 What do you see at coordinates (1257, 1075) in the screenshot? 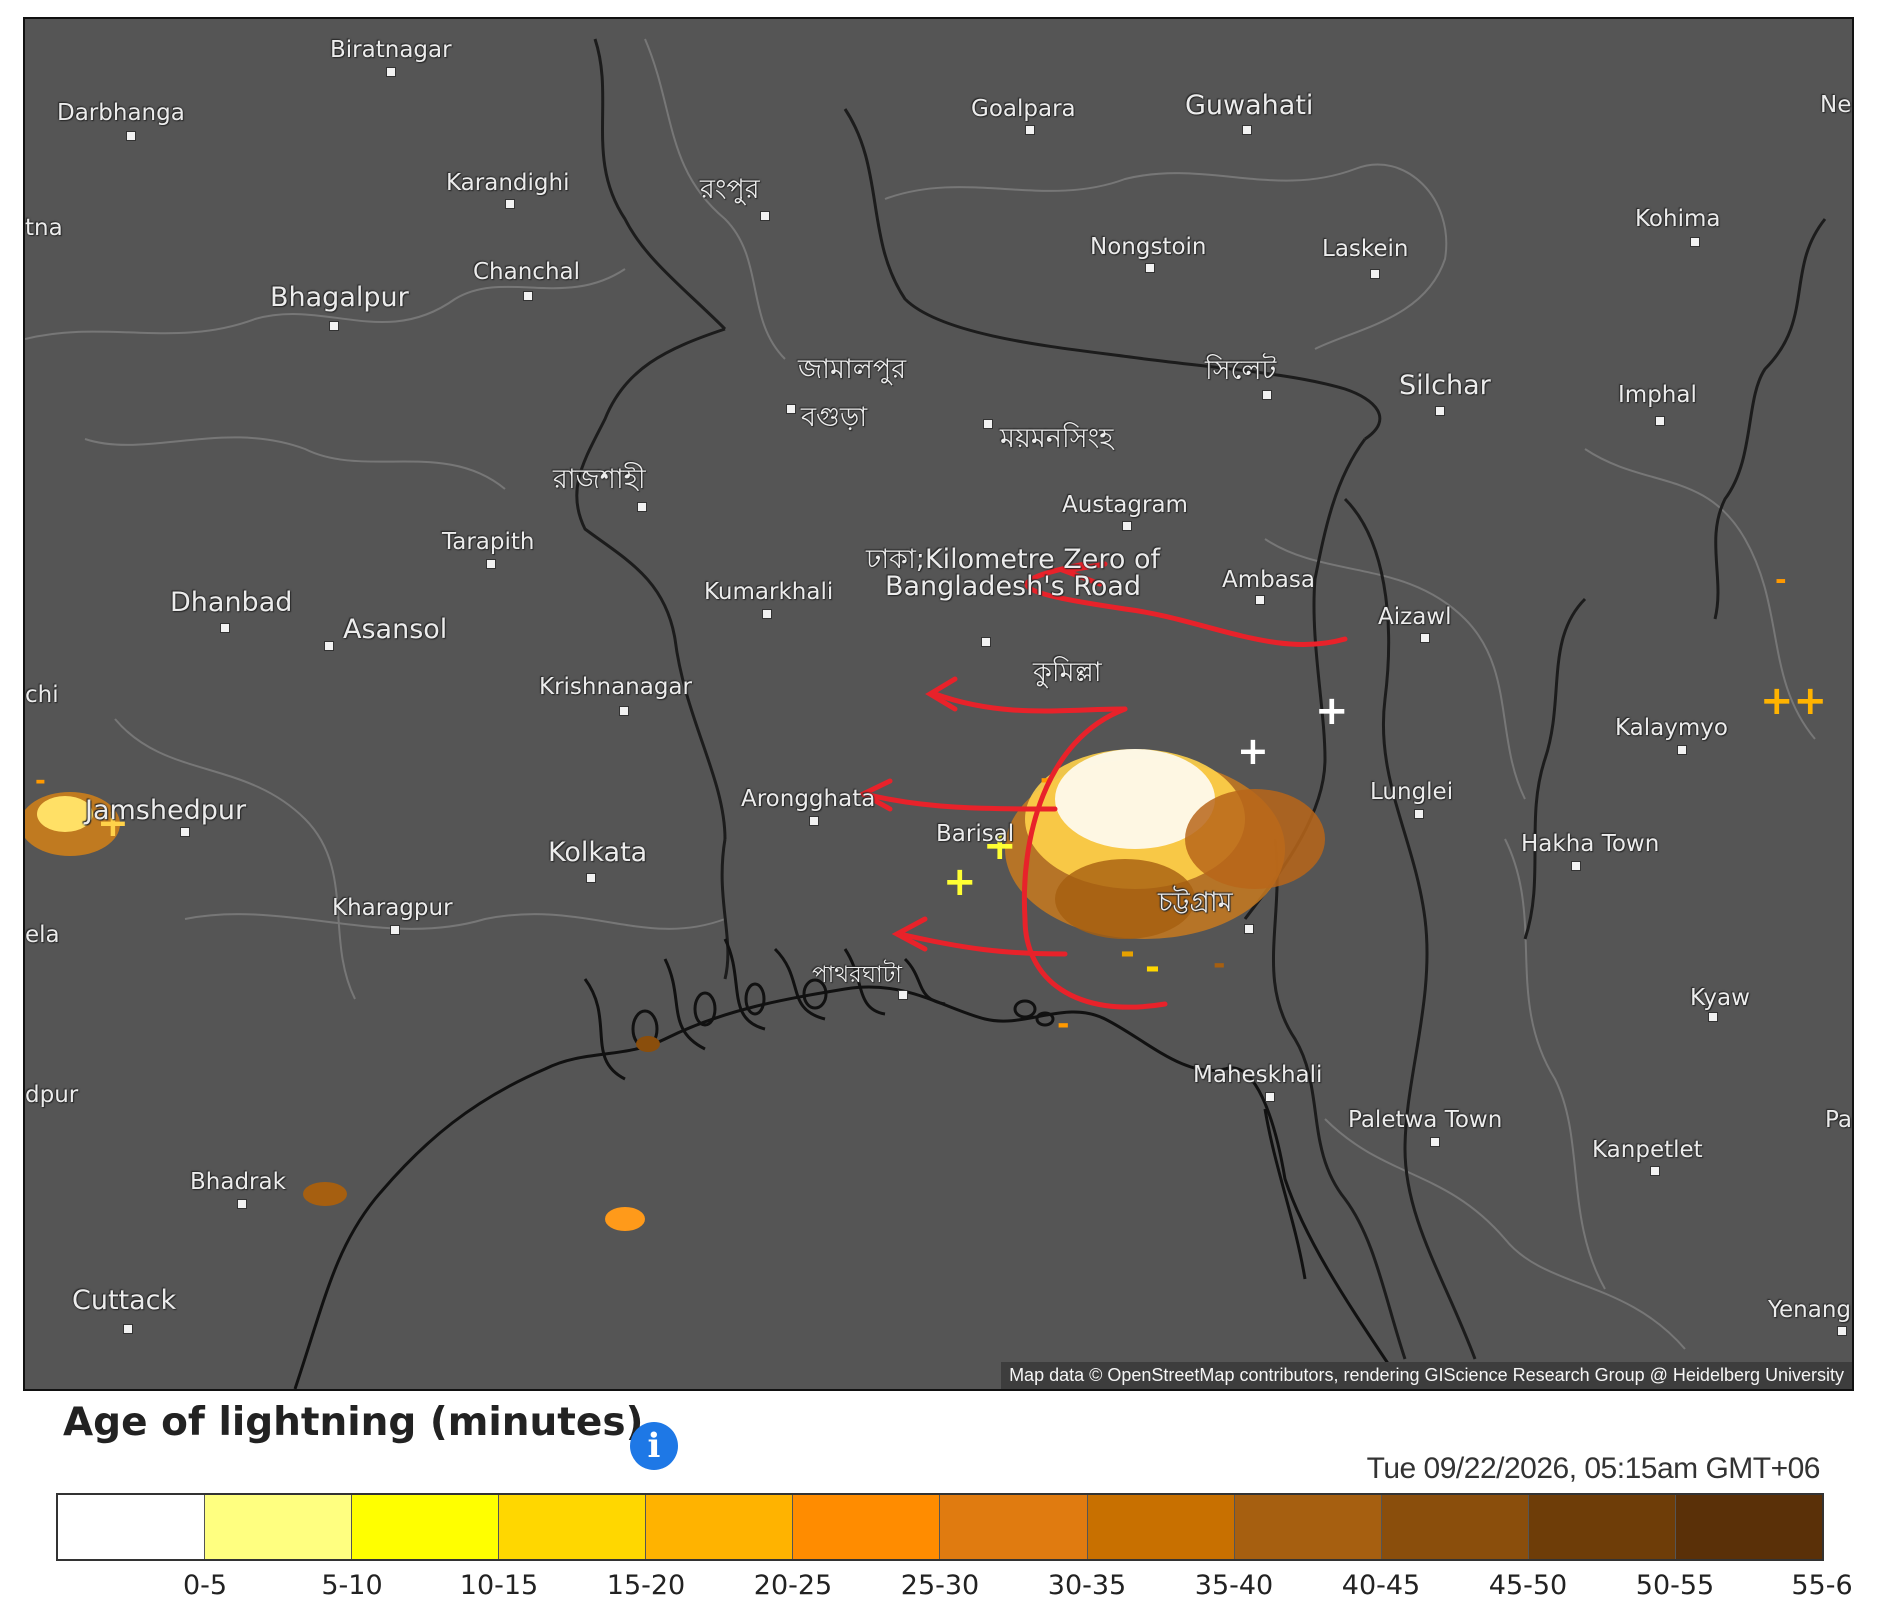
I see `city-label: Maheskhali` at bounding box center [1257, 1075].